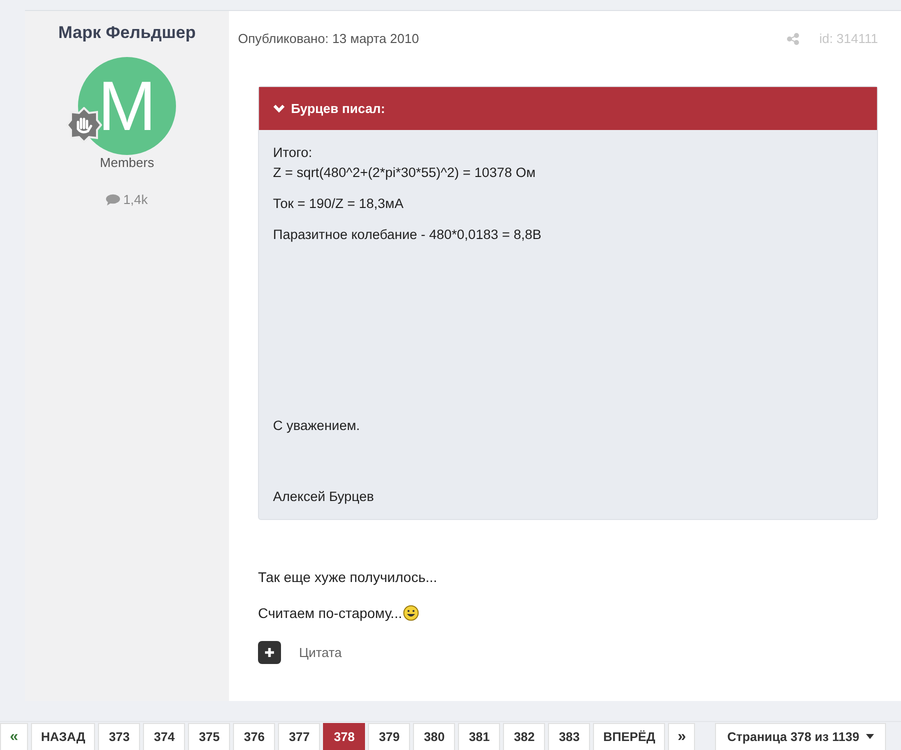  What do you see at coordinates (328, 38) in the screenshot?
I see `publish-date: Опубликовано: 13 марта 2010` at bounding box center [328, 38].